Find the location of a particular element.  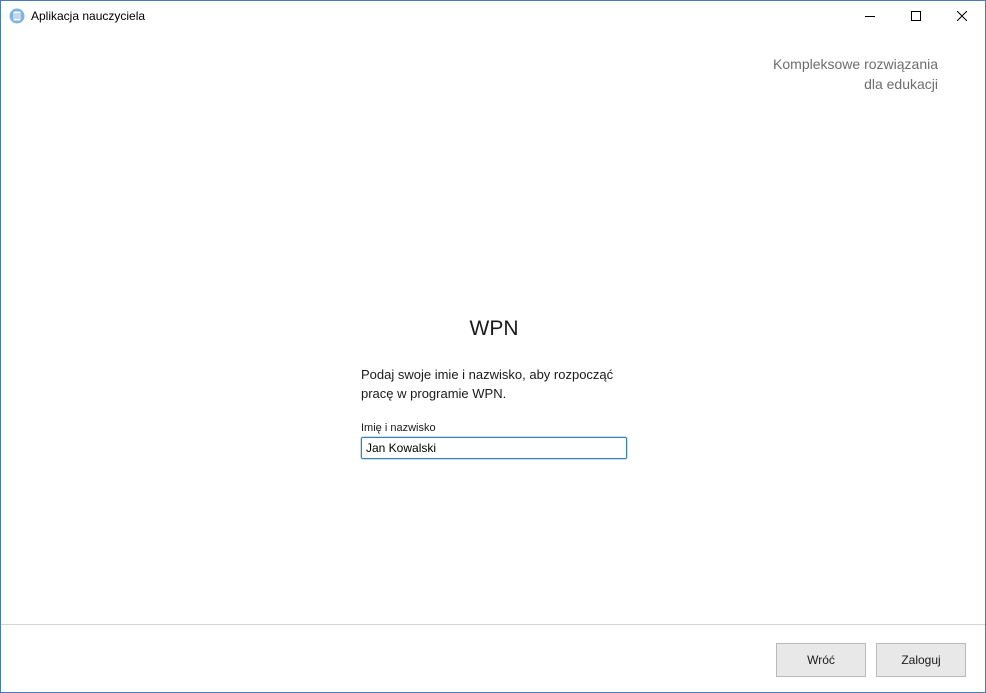

close-icon is located at coordinates (962, 17).